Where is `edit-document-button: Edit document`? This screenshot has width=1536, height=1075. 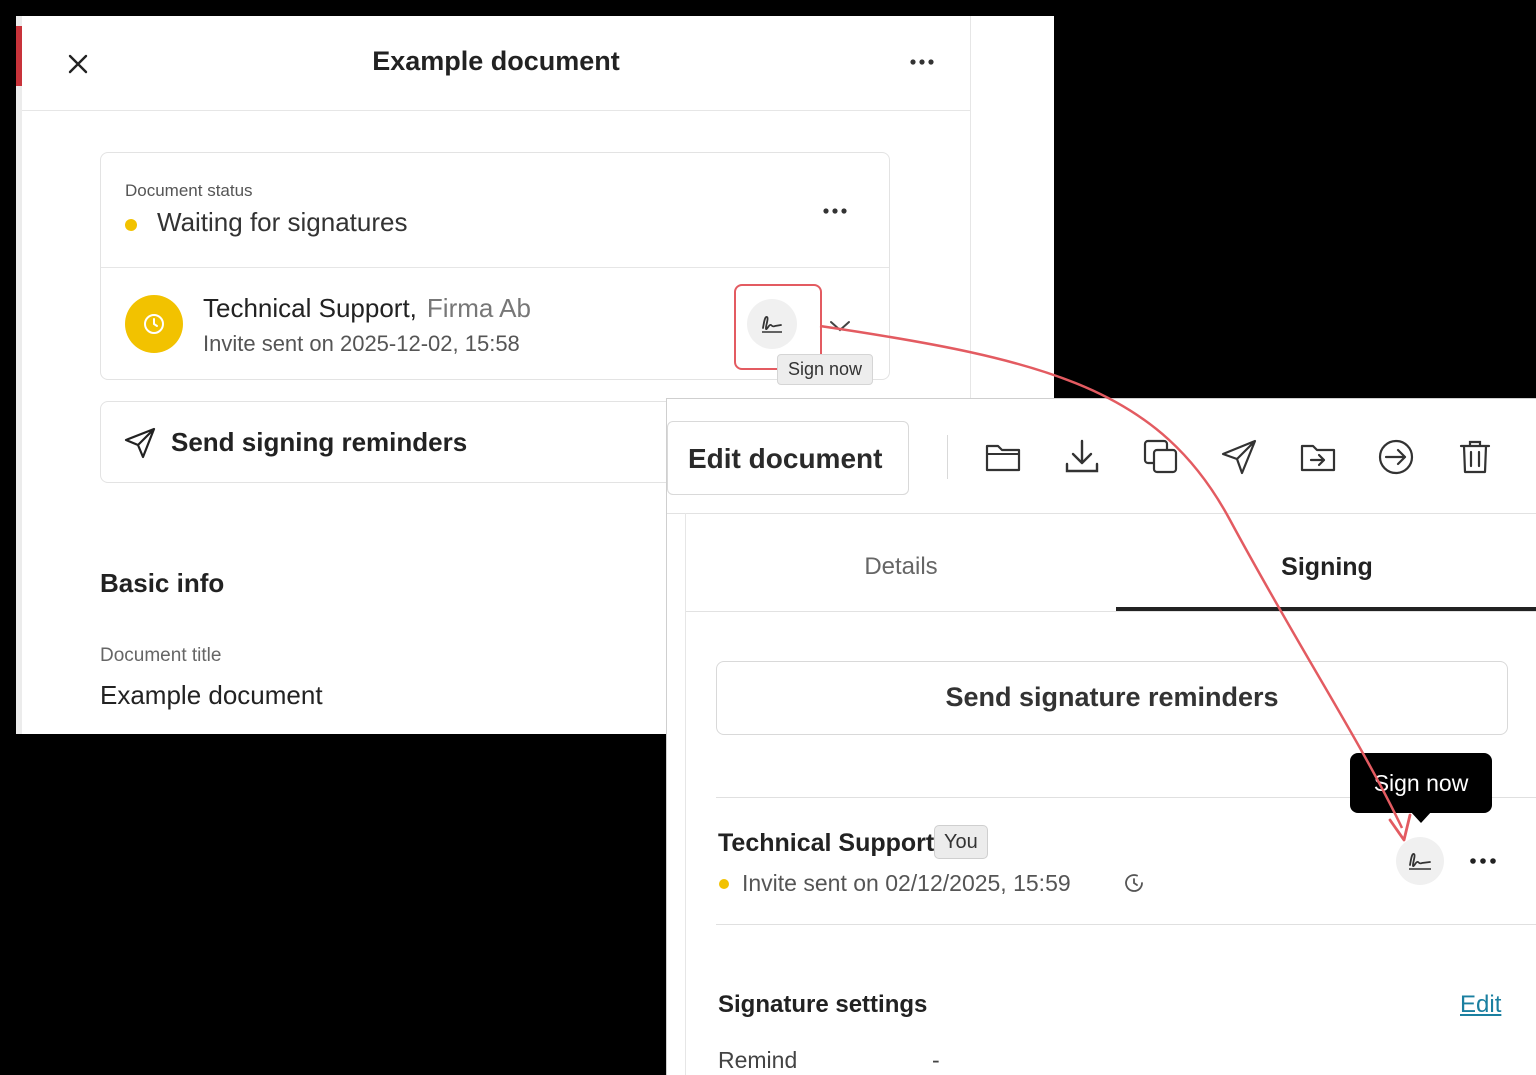
edit-document-button: Edit document is located at coordinates (788, 458).